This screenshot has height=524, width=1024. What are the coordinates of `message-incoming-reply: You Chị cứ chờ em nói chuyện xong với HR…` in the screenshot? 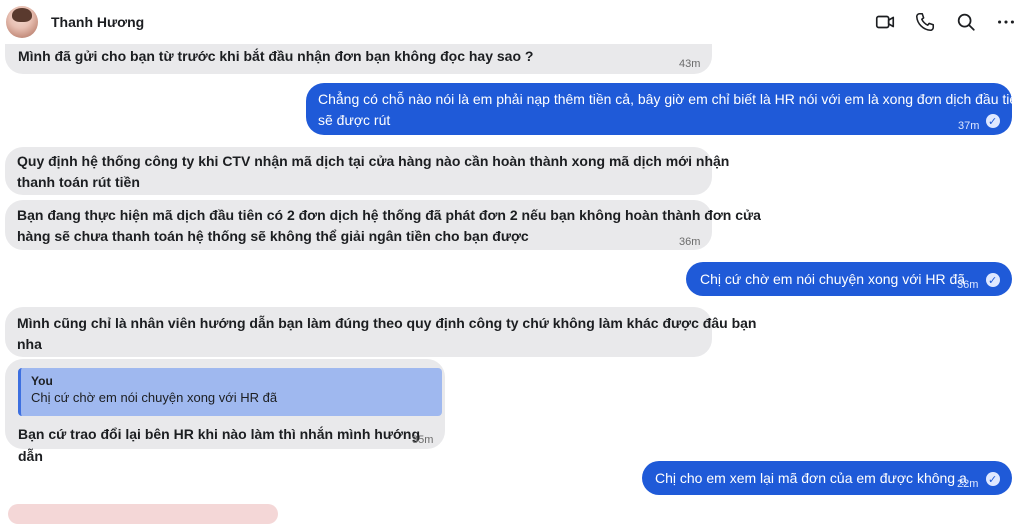 It's located at (225, 411).